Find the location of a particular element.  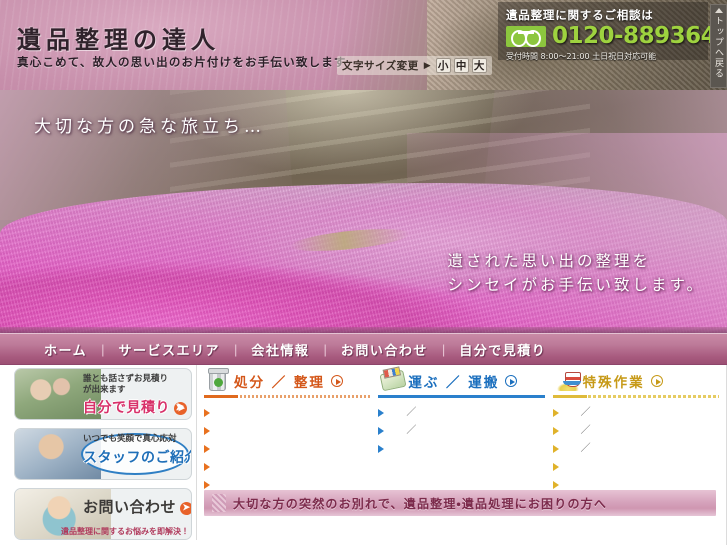

contact-lead-text: 遺品整理に関するご相談は is located at coordinates (580, 15).